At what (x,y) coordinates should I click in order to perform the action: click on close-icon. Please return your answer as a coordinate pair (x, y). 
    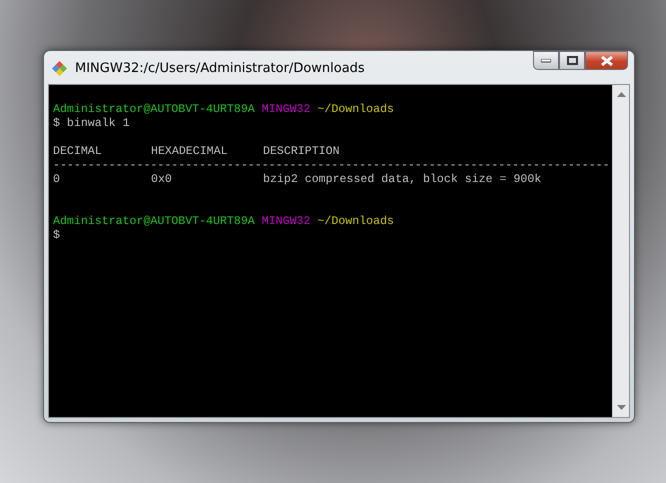
    Looking at the image, I should click on (606, 61).